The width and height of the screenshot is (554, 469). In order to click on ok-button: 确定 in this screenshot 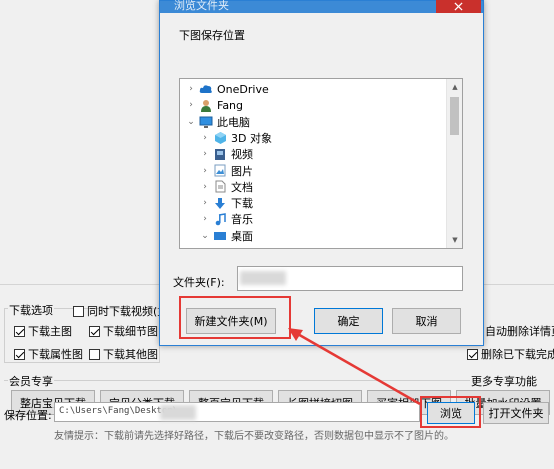, I will do `click(348, 321)`.